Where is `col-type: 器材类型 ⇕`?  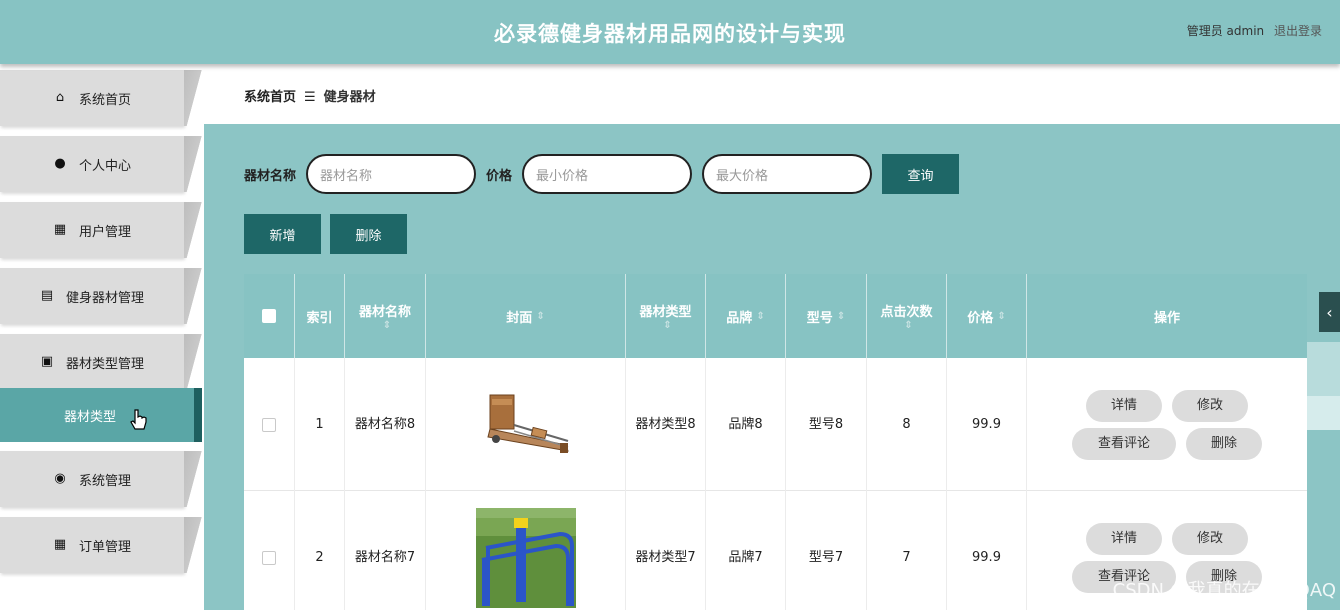
col-type: 器材类型 ⇕ is located at coordinates (666, 316).